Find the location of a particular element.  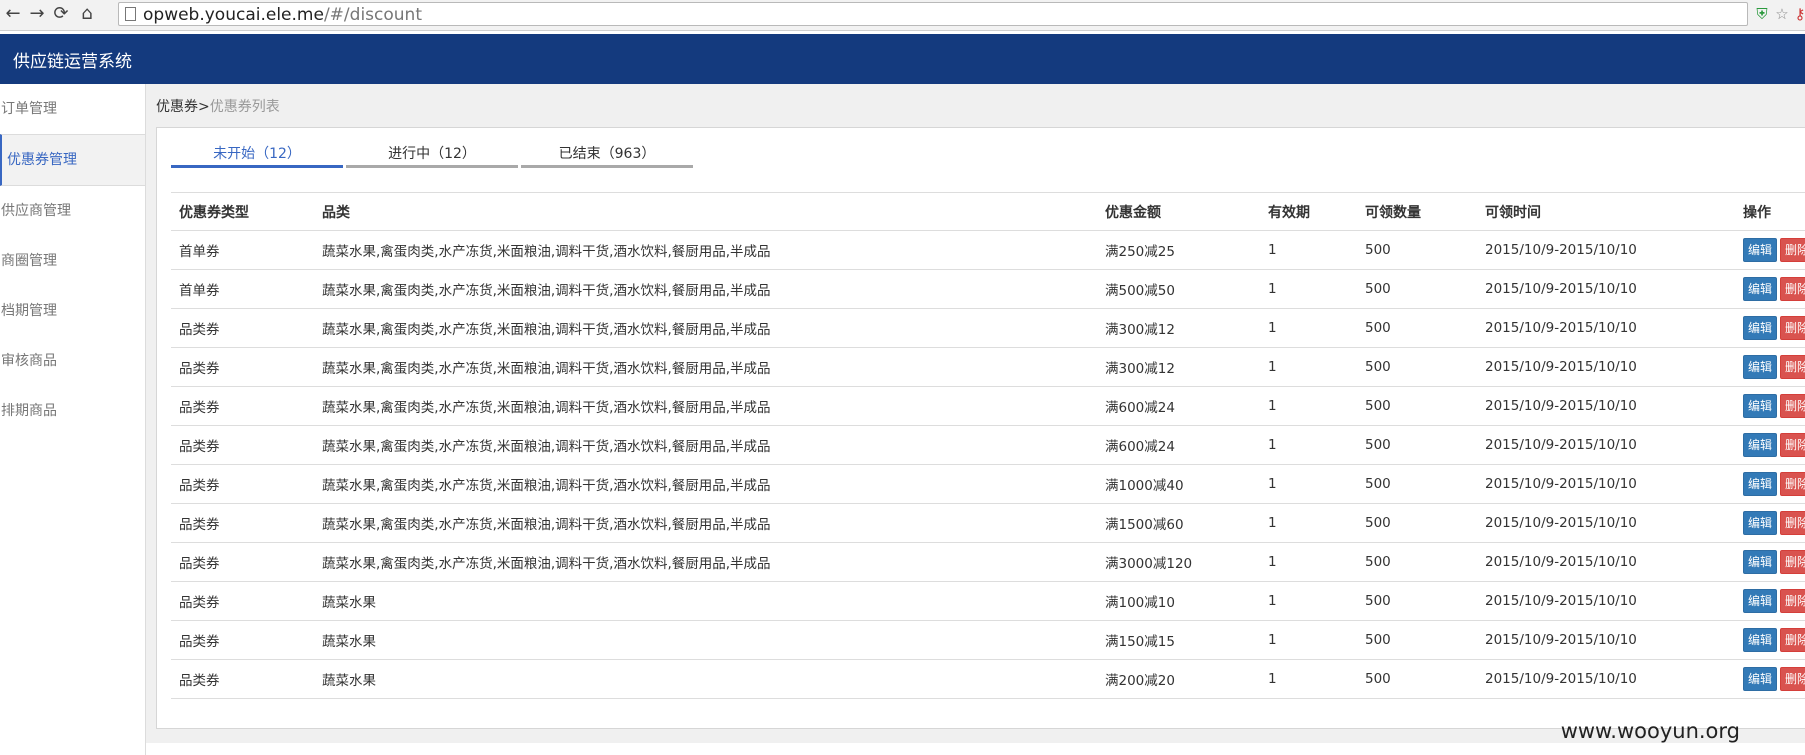

tab-ended: 已结束（963） is located at coordinates (607, 155).